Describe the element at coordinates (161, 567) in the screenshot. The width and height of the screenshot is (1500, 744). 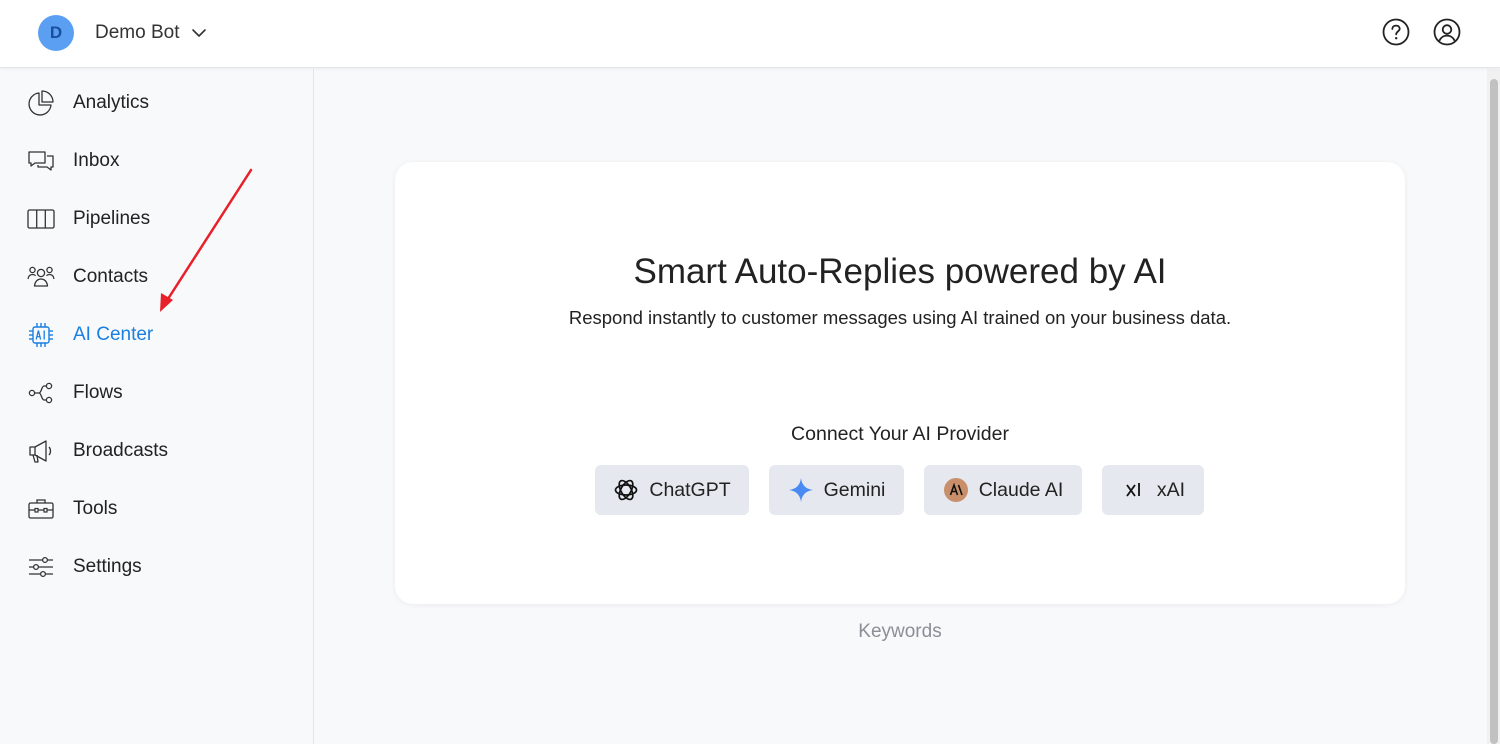
I see `sidebar-item-settings: Settings` at that location.